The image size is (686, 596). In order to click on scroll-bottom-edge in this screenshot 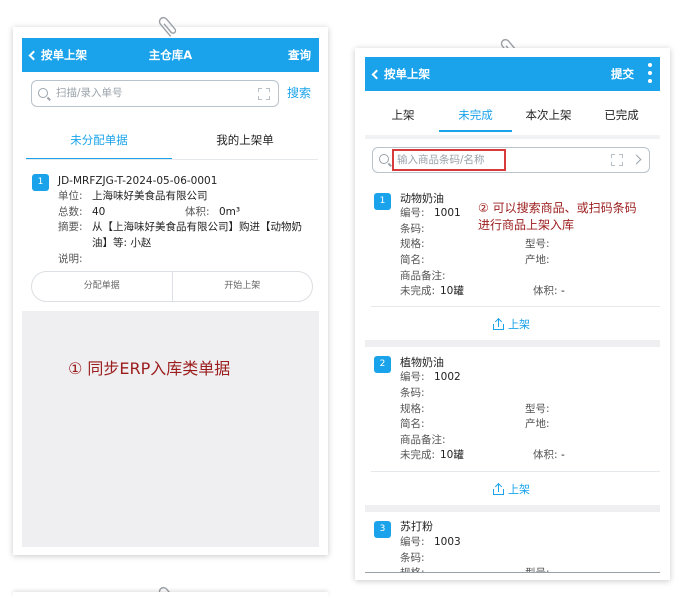, I will do `click(512, 572)`.